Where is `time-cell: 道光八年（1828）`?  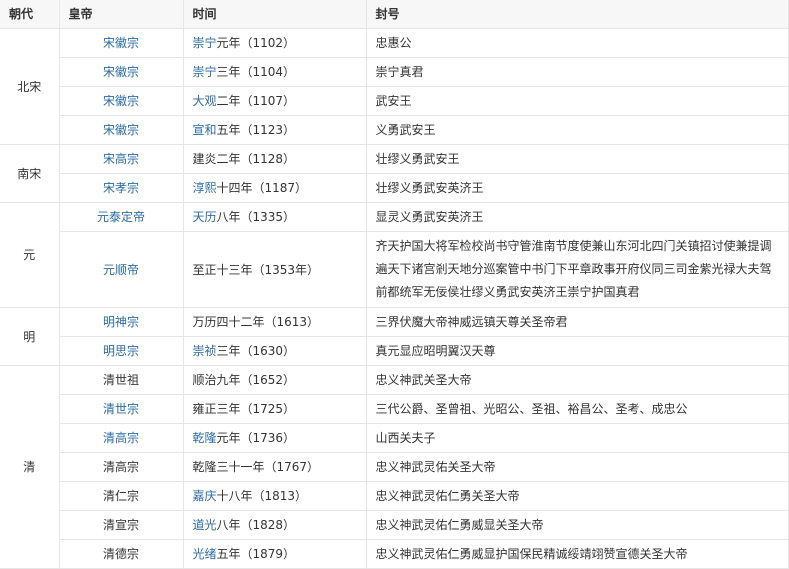
time-cell: 道光八年（1828） is located at coordinates (274, 525).